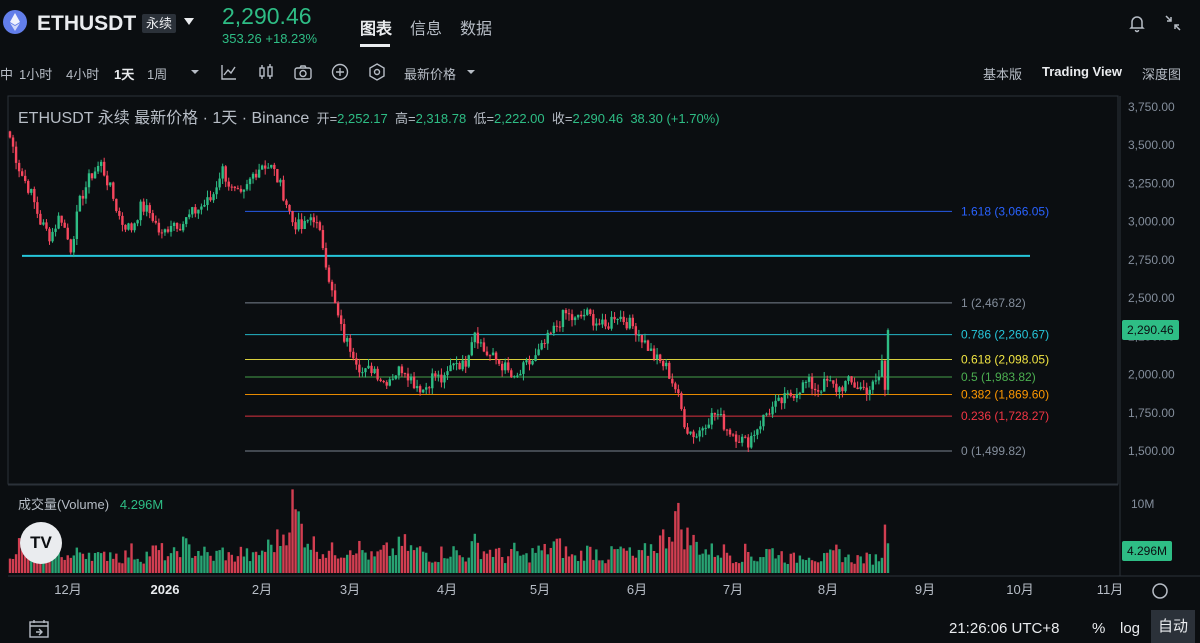 This screenshot has width=1200, height=643. What do you see at coordinates (195, 72) in the screenshot?
I see `more-intervals-icon` at bounding box center [195, 72].